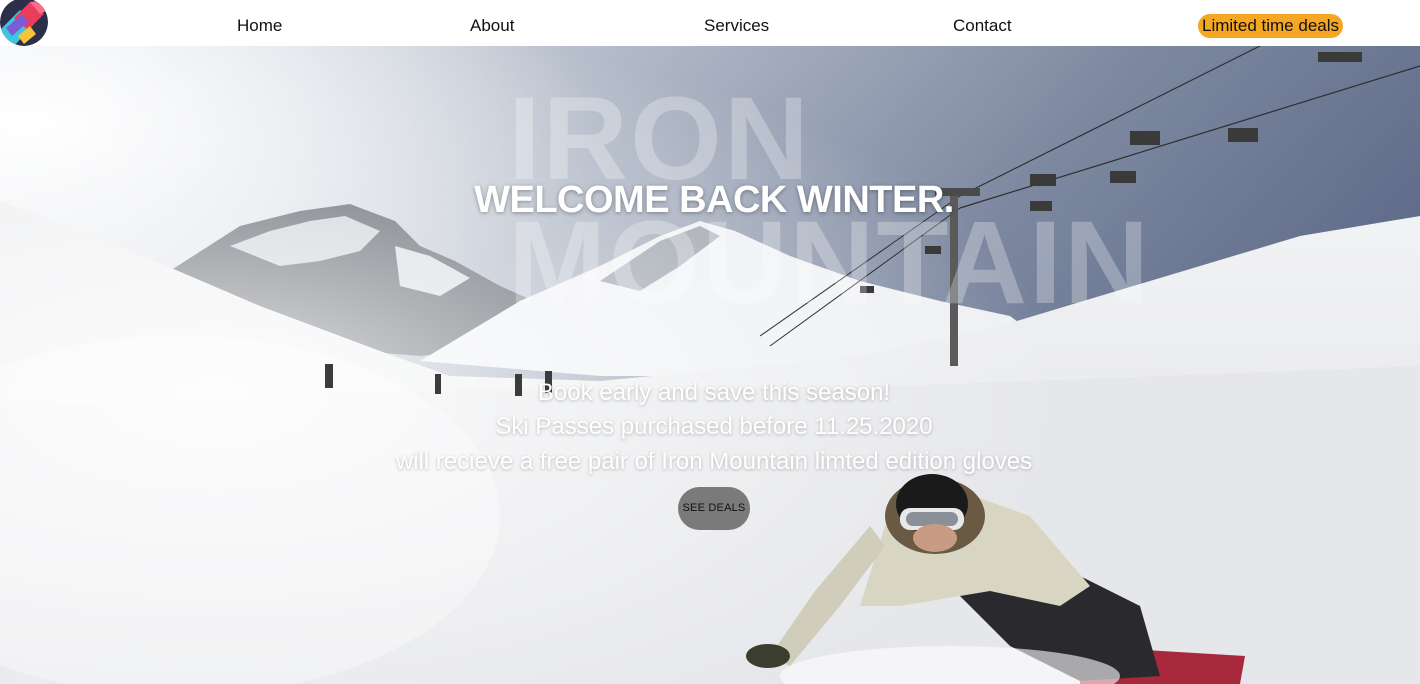  I want to click on hero-headline: WELCOME BACK WINTER., so click(714, 200).